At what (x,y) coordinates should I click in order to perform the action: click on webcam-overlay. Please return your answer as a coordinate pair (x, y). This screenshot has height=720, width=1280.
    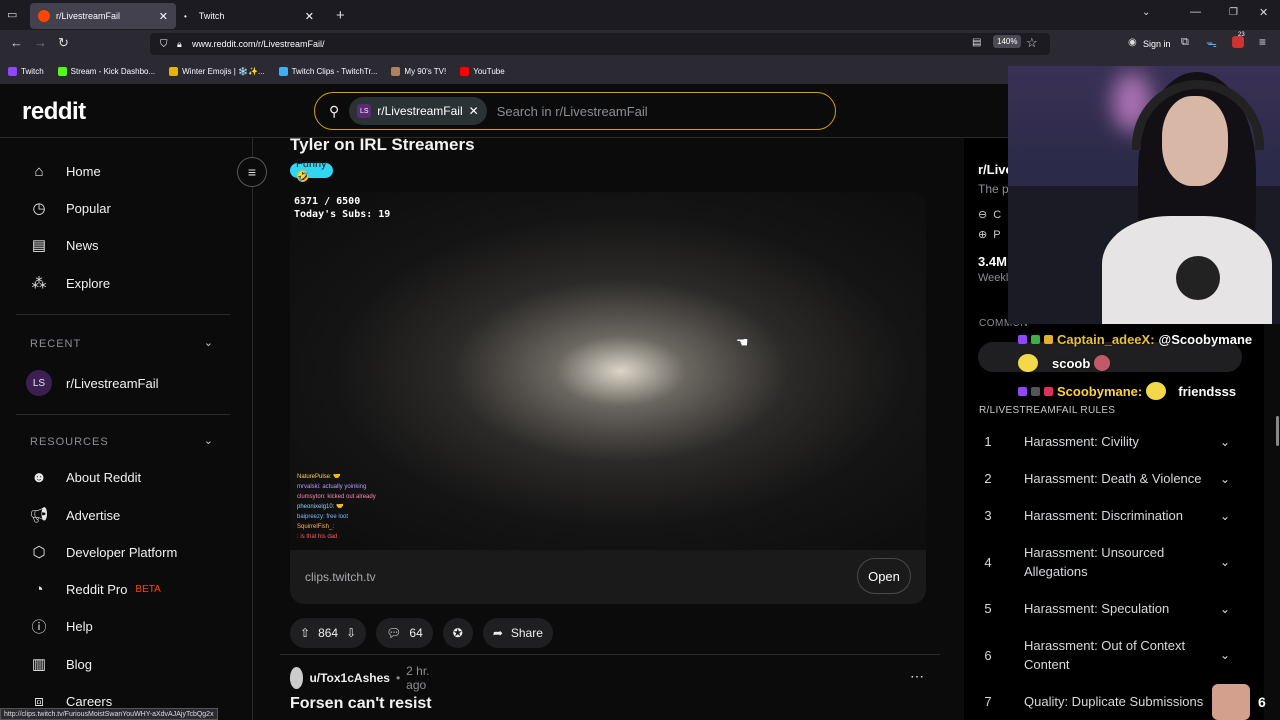
    Looking at the image, I should click on (1144, 195).